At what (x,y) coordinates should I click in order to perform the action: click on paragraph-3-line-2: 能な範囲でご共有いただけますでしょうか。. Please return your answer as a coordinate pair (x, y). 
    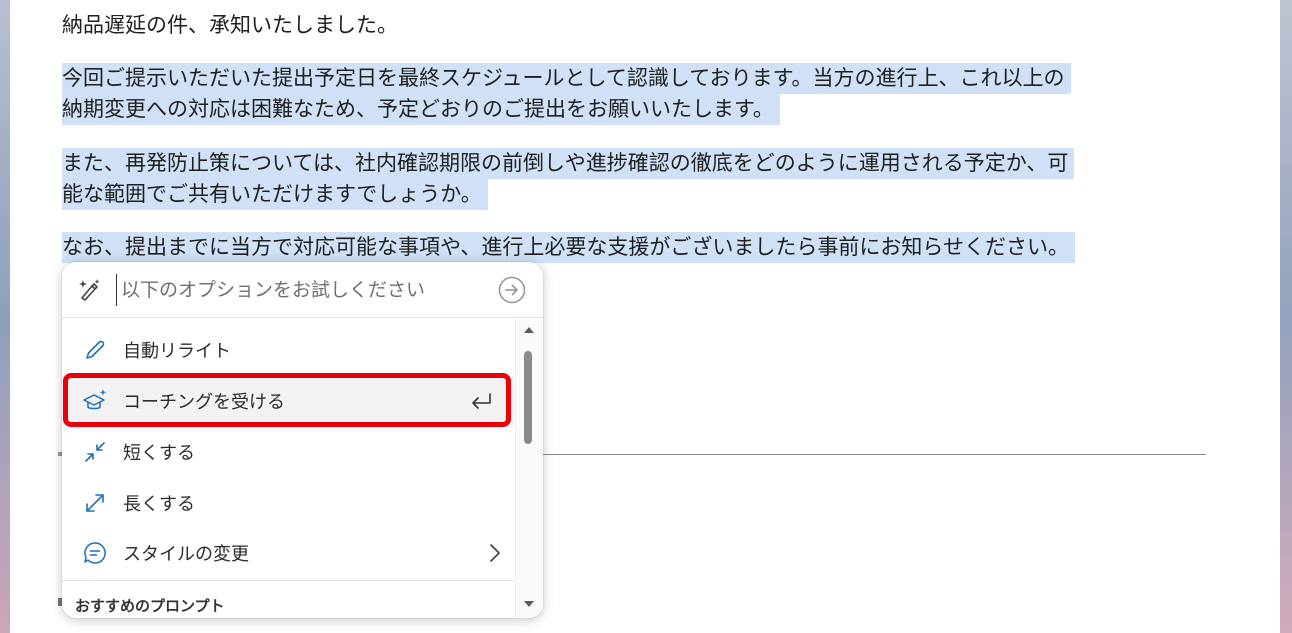
    Looking at the image, I should click on (275, 194).